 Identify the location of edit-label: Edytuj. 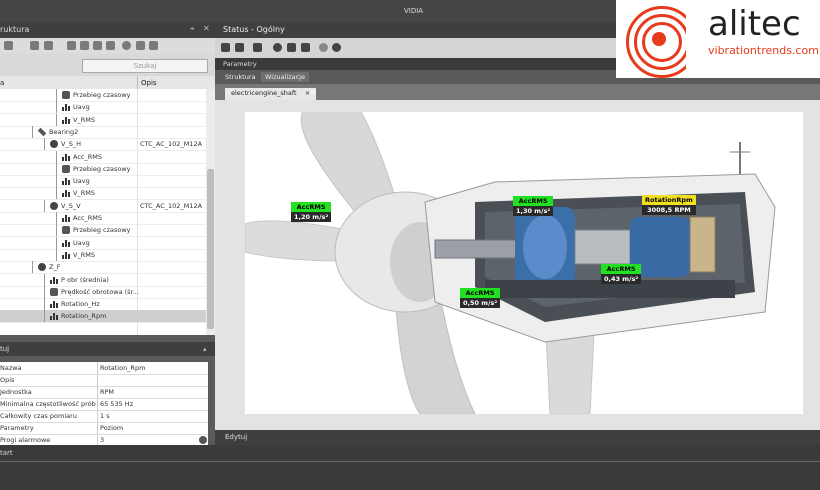
(236, 437).